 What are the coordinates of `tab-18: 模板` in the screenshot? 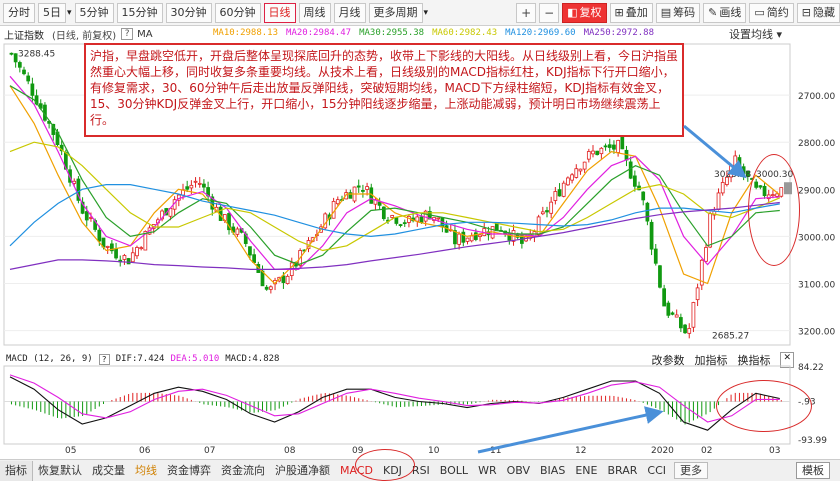 It's located at (813, 470).